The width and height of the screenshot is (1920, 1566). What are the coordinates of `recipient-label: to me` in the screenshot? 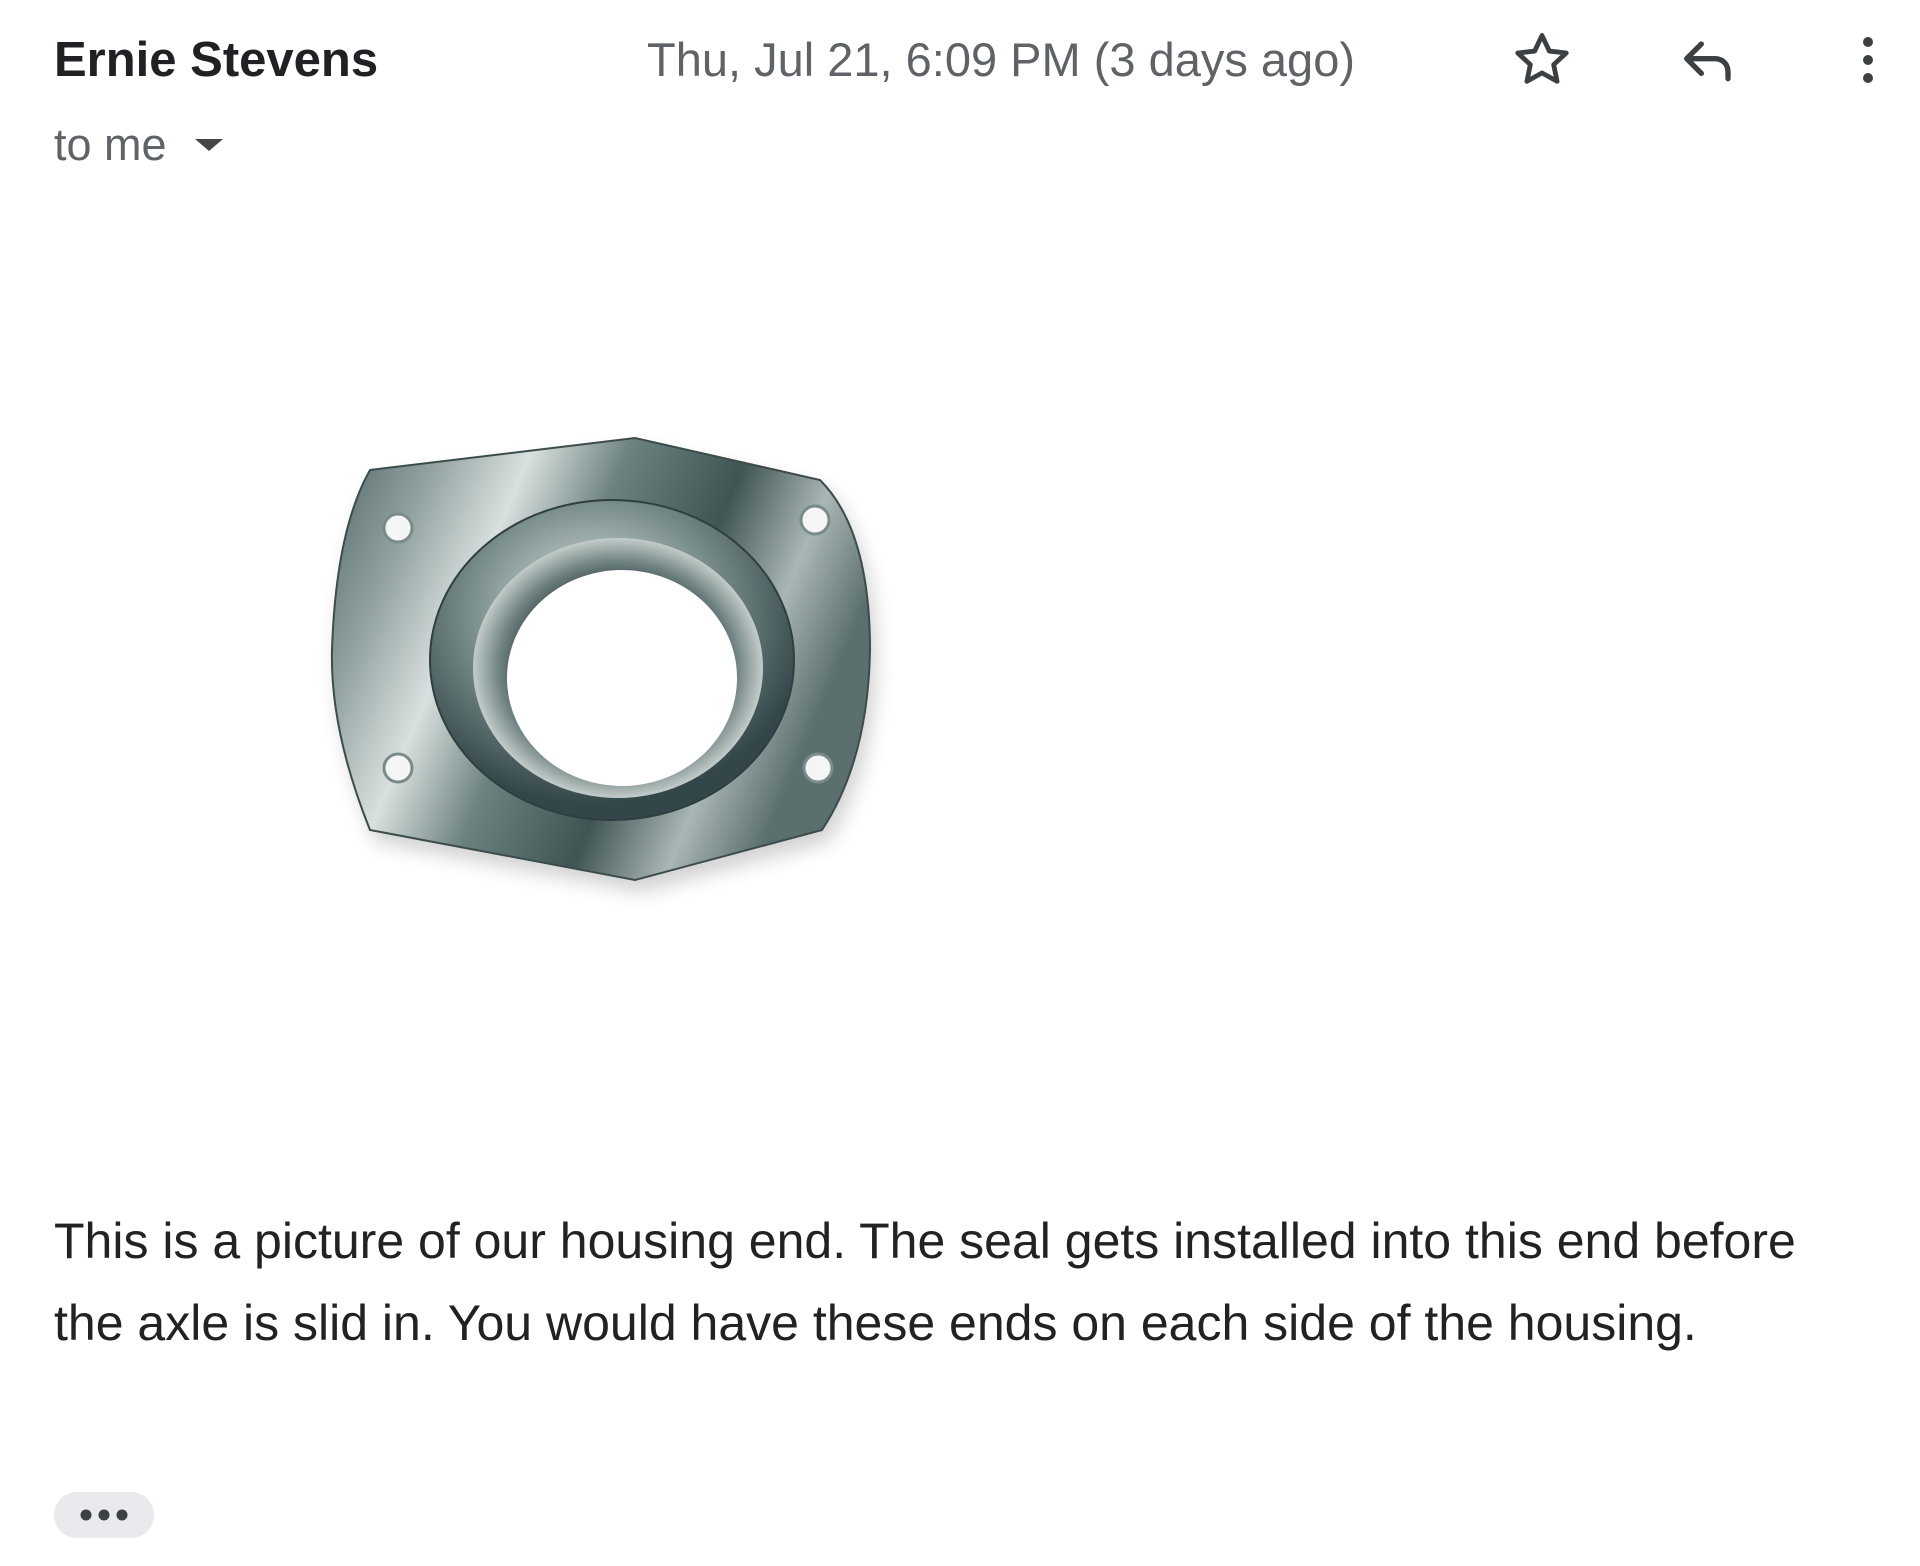 It's located at (110, 144).